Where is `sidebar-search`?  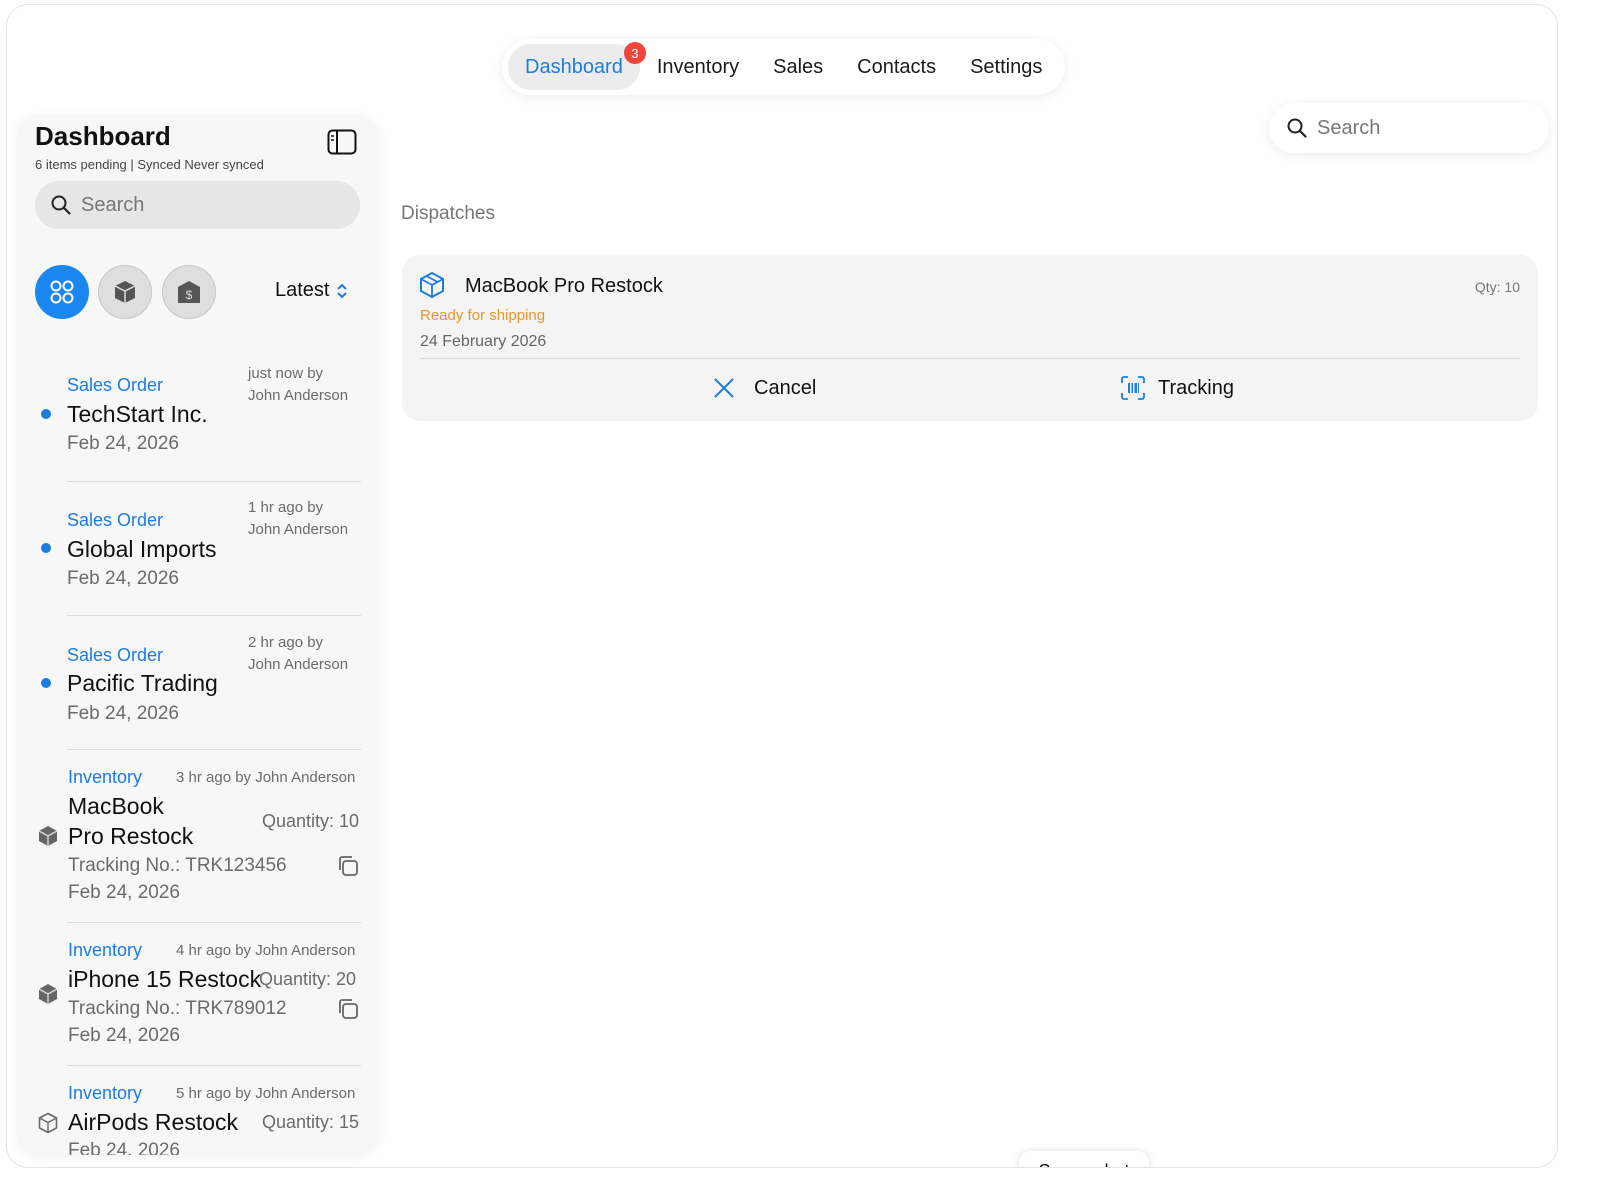 sidebar-search is located at coordinates (197, 205).